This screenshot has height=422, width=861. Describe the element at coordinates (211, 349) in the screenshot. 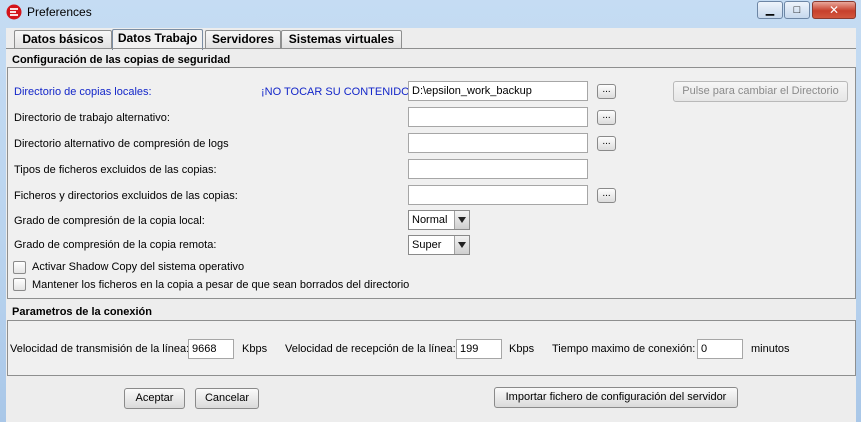

I see `tx-speed-input: 9668` at that location.